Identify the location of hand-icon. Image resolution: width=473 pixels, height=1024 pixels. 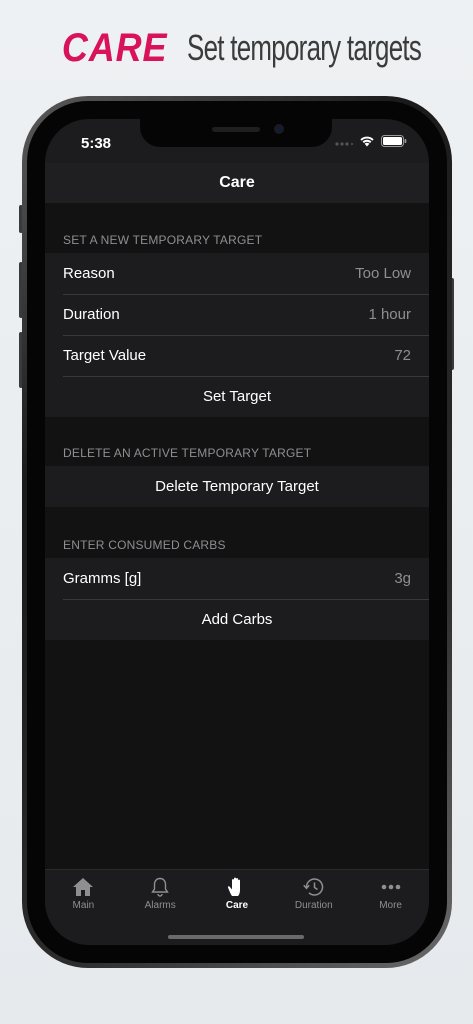
(233, 886).